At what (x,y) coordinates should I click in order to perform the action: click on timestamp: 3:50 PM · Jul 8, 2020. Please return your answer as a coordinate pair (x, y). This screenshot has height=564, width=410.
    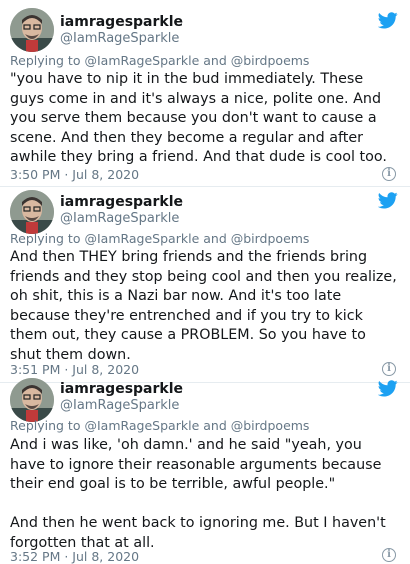
    Looking at the image, I should click on (74, 174).